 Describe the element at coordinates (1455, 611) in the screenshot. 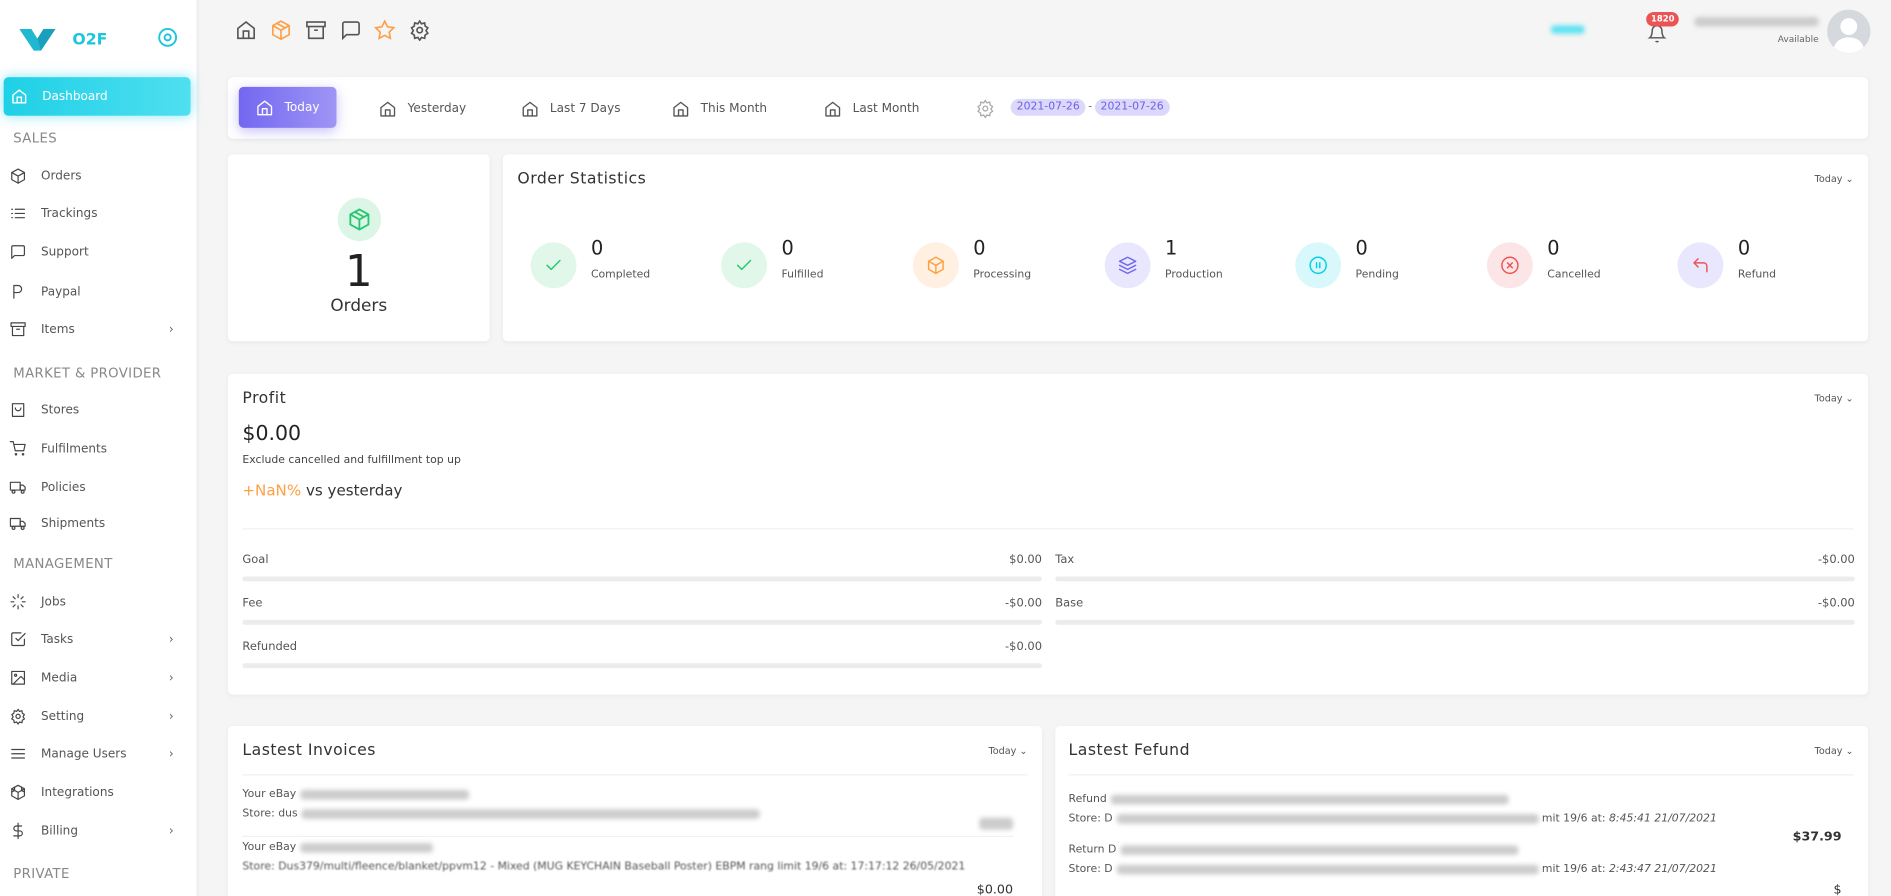

I see `profit-row-base: Base -$0.00` at that location.